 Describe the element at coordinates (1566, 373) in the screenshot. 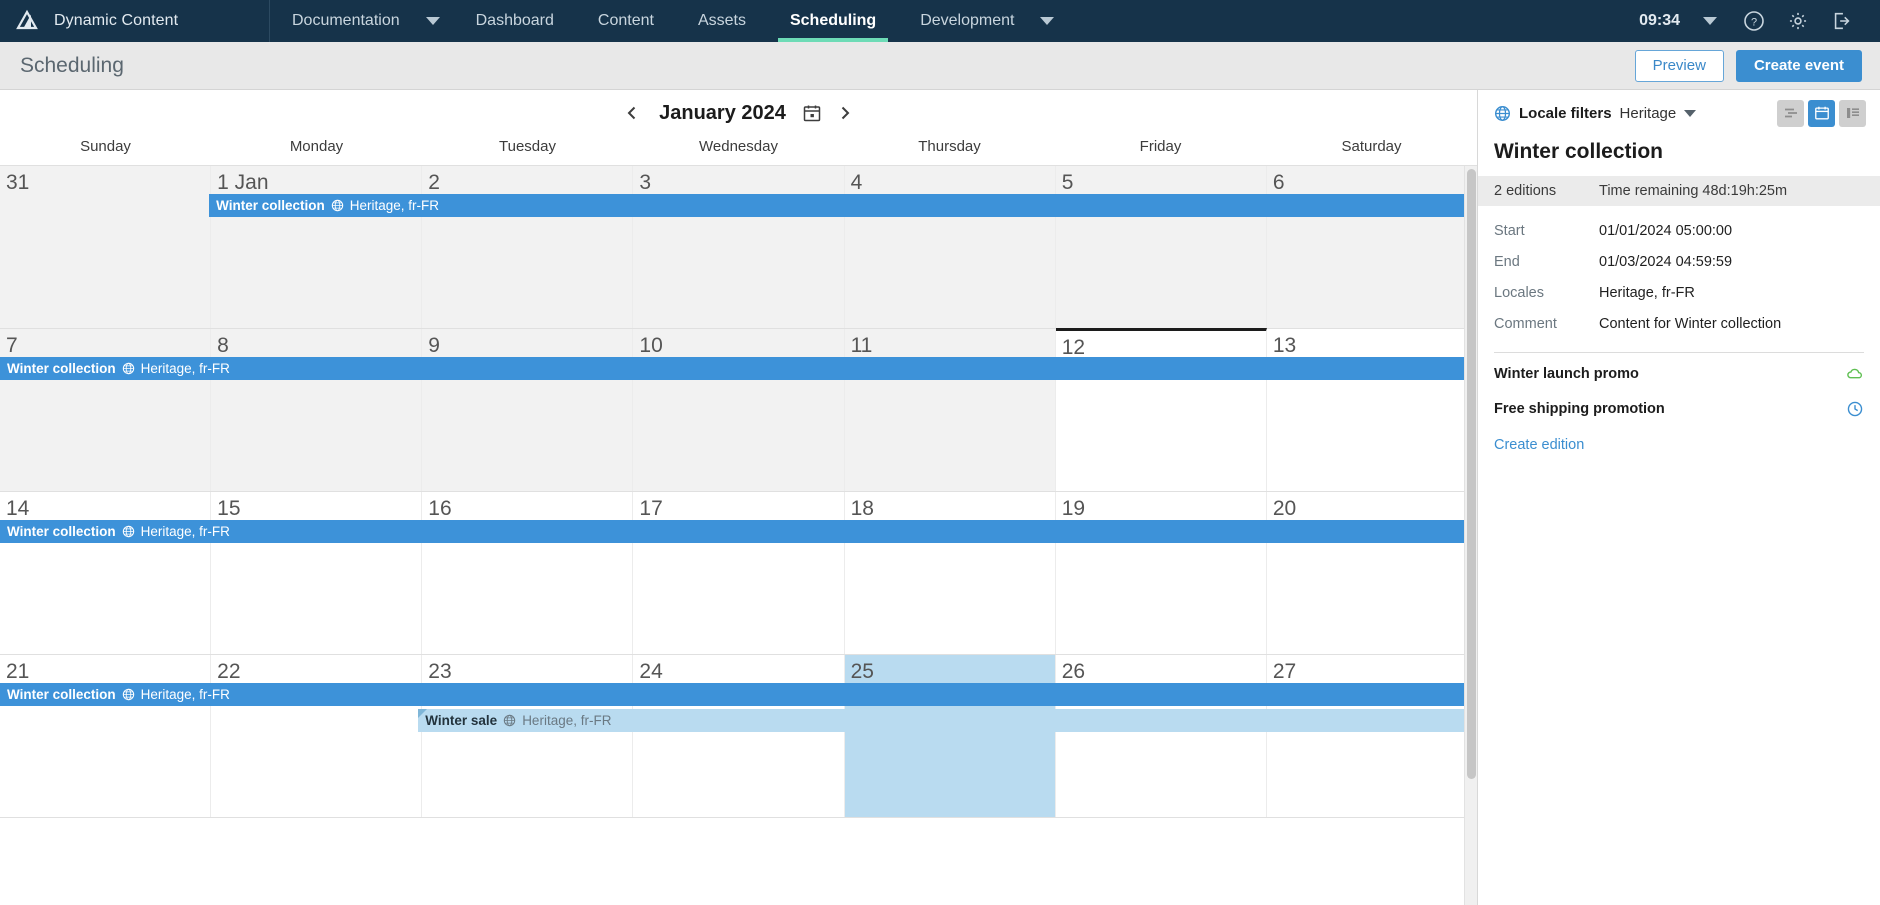

I see `edition-name: Winter launch promo` at that location.